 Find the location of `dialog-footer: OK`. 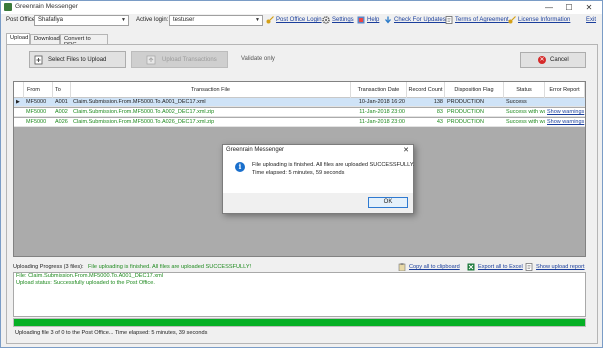

dialog-footer: OK is located at coordinates (318, 203).